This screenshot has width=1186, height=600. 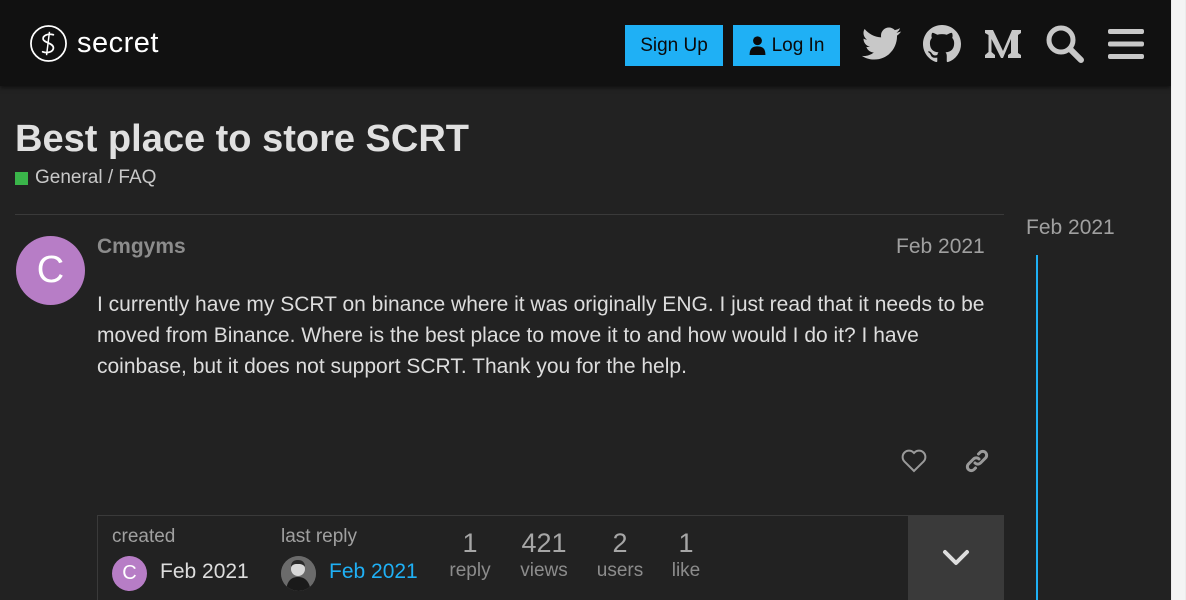 What do you see at coordinates (798, 45) in the screenshot?
I see `log-in-label: Log In` at bounding box center [798, 45].